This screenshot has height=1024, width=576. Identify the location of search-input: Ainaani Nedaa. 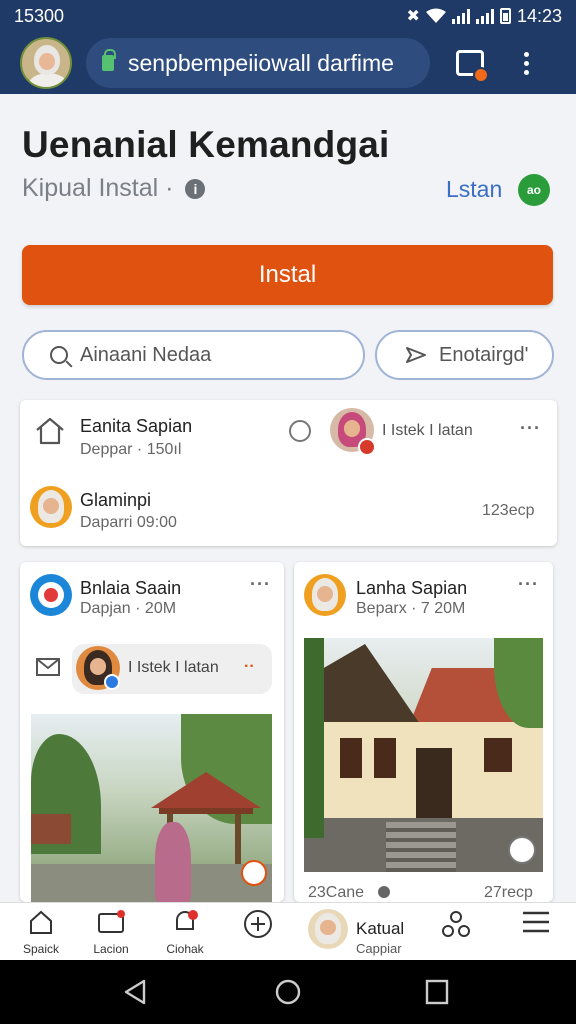
(193, 355).